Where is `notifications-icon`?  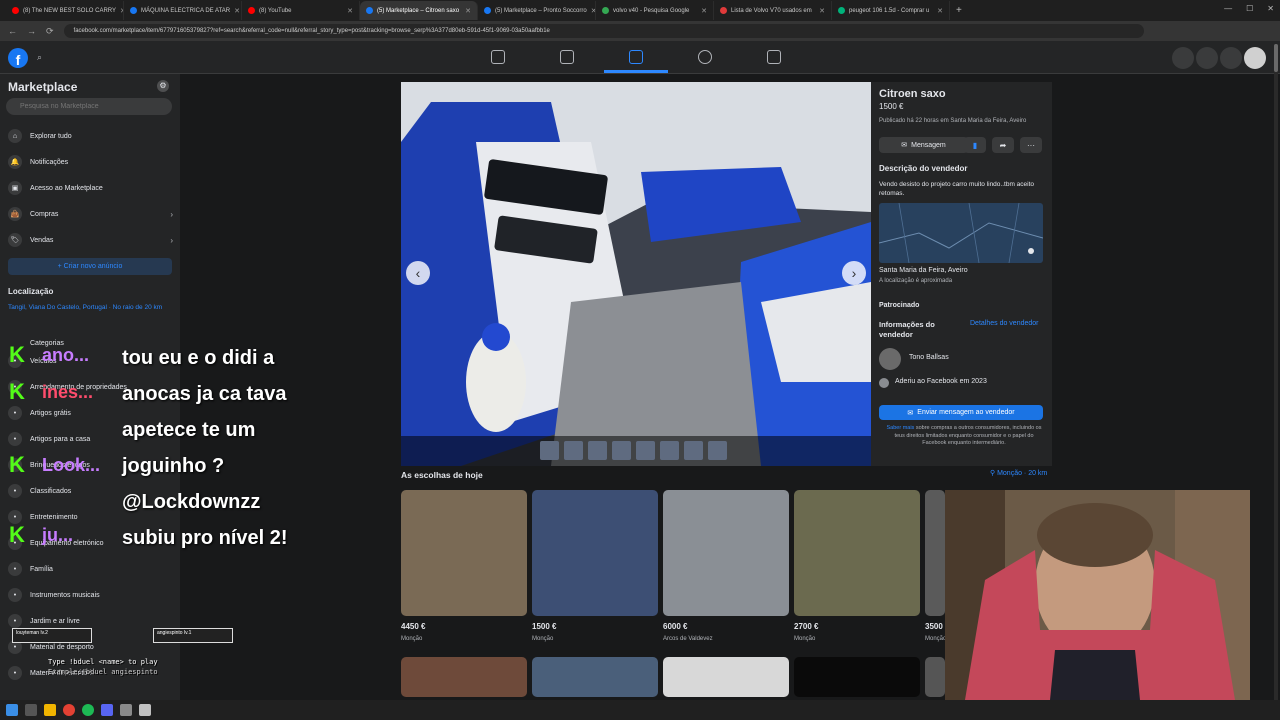
notifications-icon is located at coordinates (1231, 58).